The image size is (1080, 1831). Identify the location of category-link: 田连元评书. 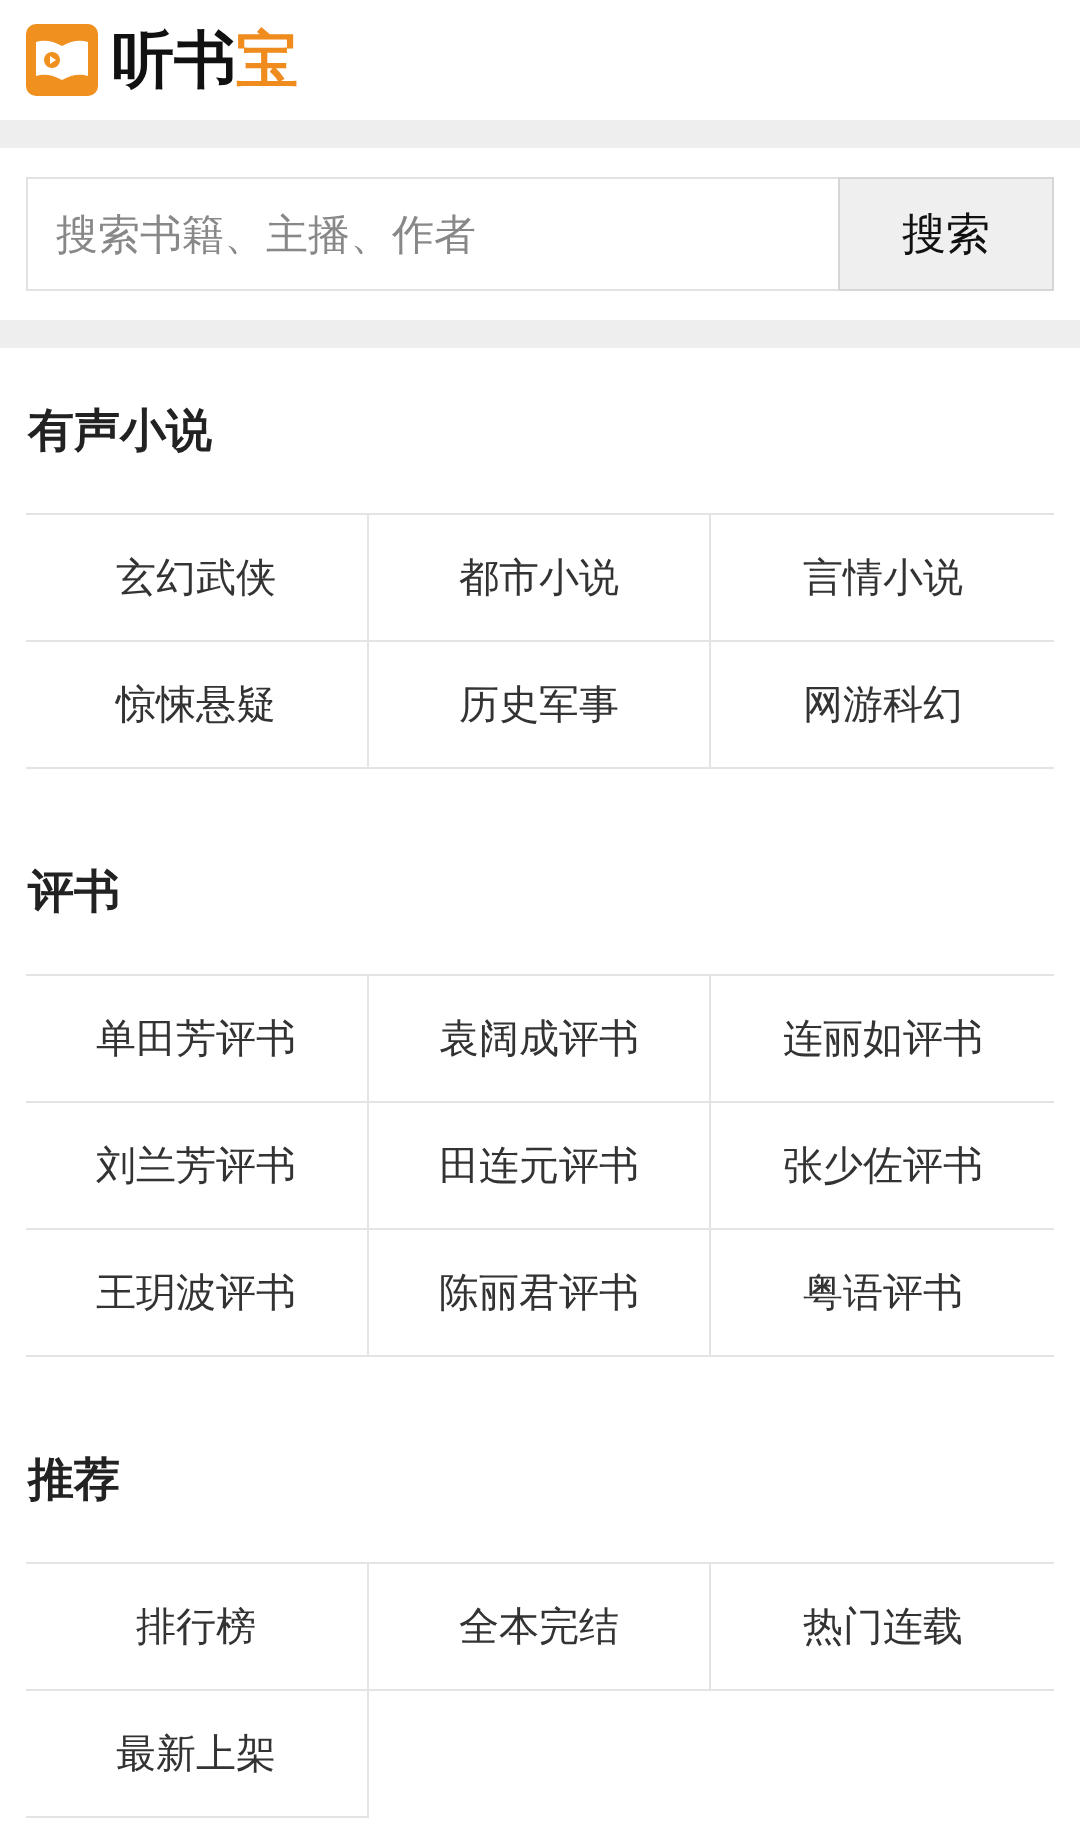
(540, 1166).